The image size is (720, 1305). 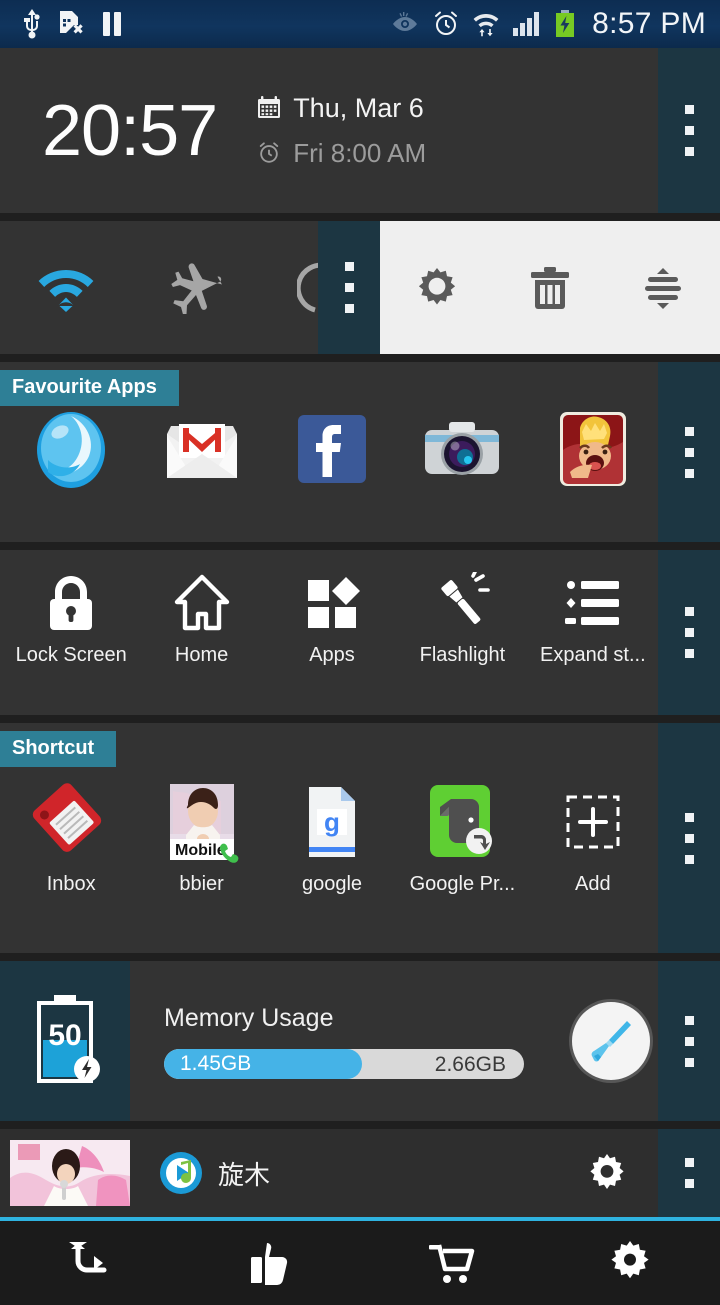 I want to click on shortcut-header: Shortcut, so click(x=58, y=749).